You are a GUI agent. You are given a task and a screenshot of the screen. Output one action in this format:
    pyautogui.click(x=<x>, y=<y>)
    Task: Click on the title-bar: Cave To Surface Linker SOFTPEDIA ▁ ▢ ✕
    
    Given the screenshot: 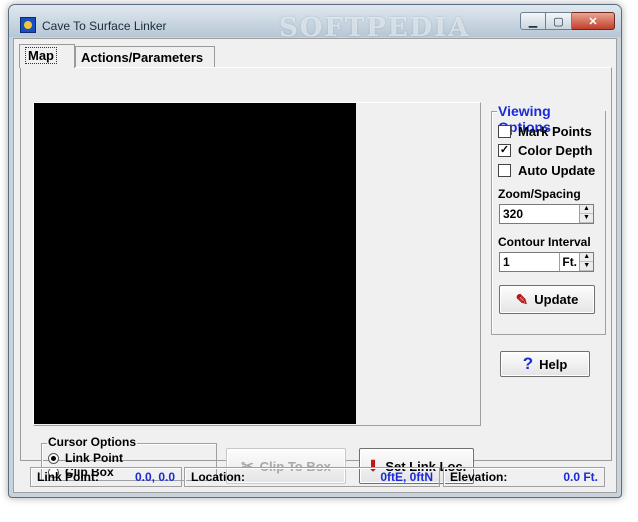 What is the action you would take?
    pyautogui.click(x=315, y=24)
    